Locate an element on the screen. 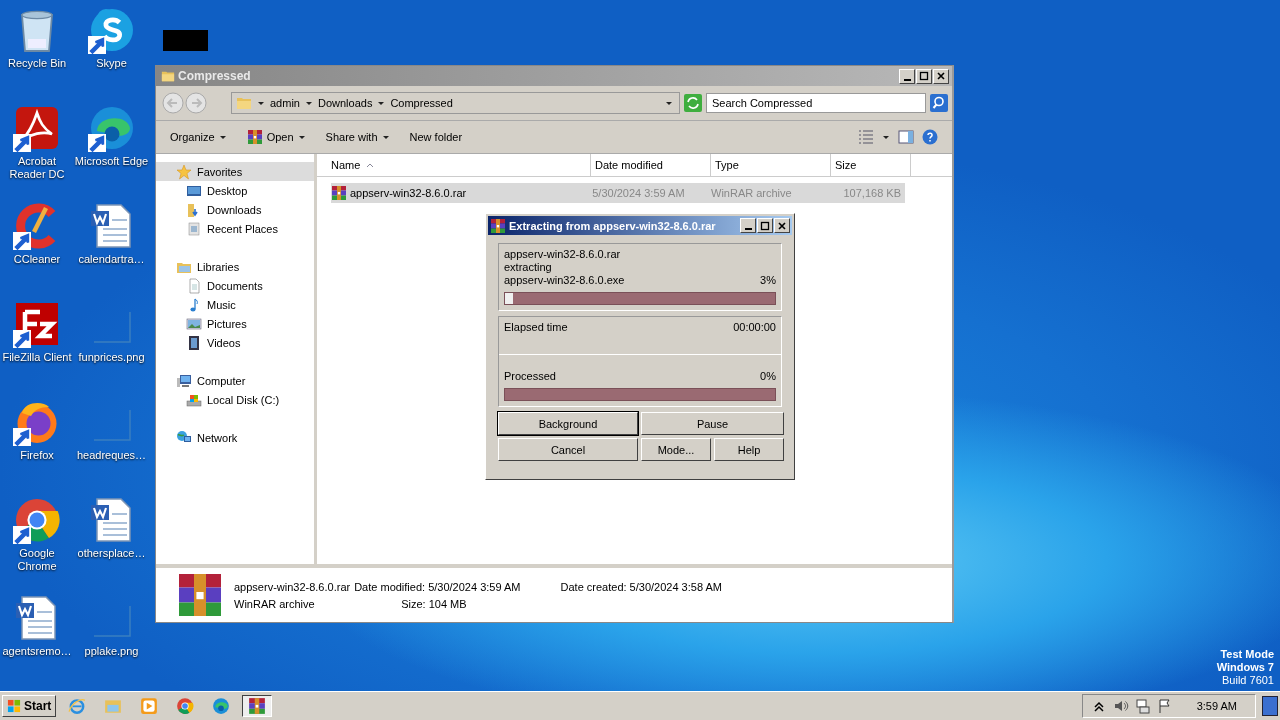  icon-label: FileZilla Client is located at coordinates (37, 357).